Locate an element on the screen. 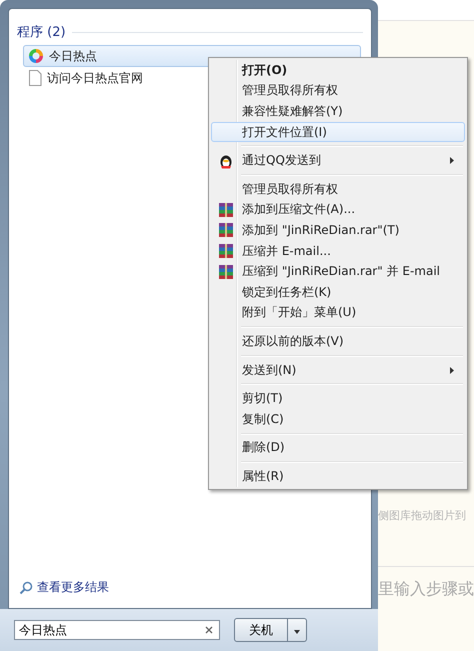  menu-item: 属性(R) is located at coordinates (338, 476).